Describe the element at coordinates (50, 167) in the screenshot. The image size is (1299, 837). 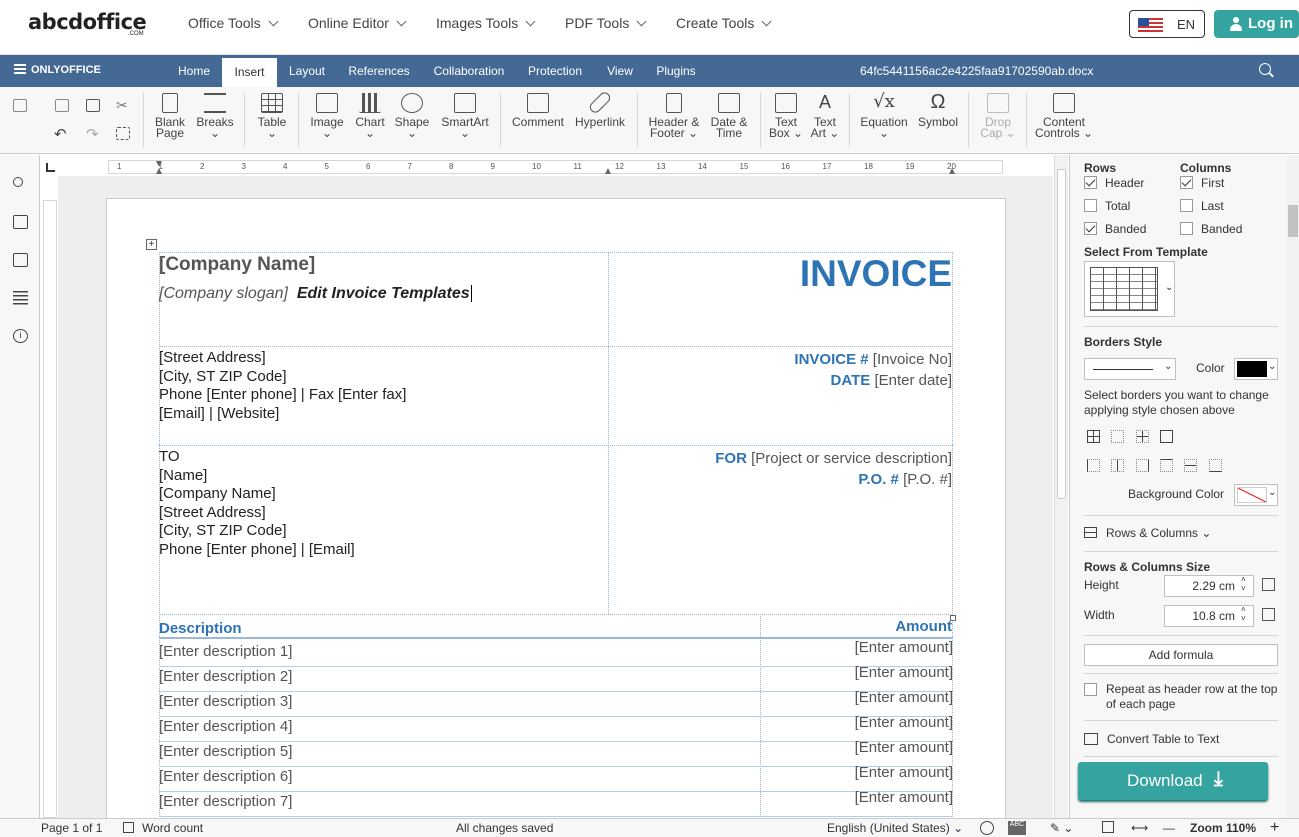
I see `tab-stop-selector` at that location.